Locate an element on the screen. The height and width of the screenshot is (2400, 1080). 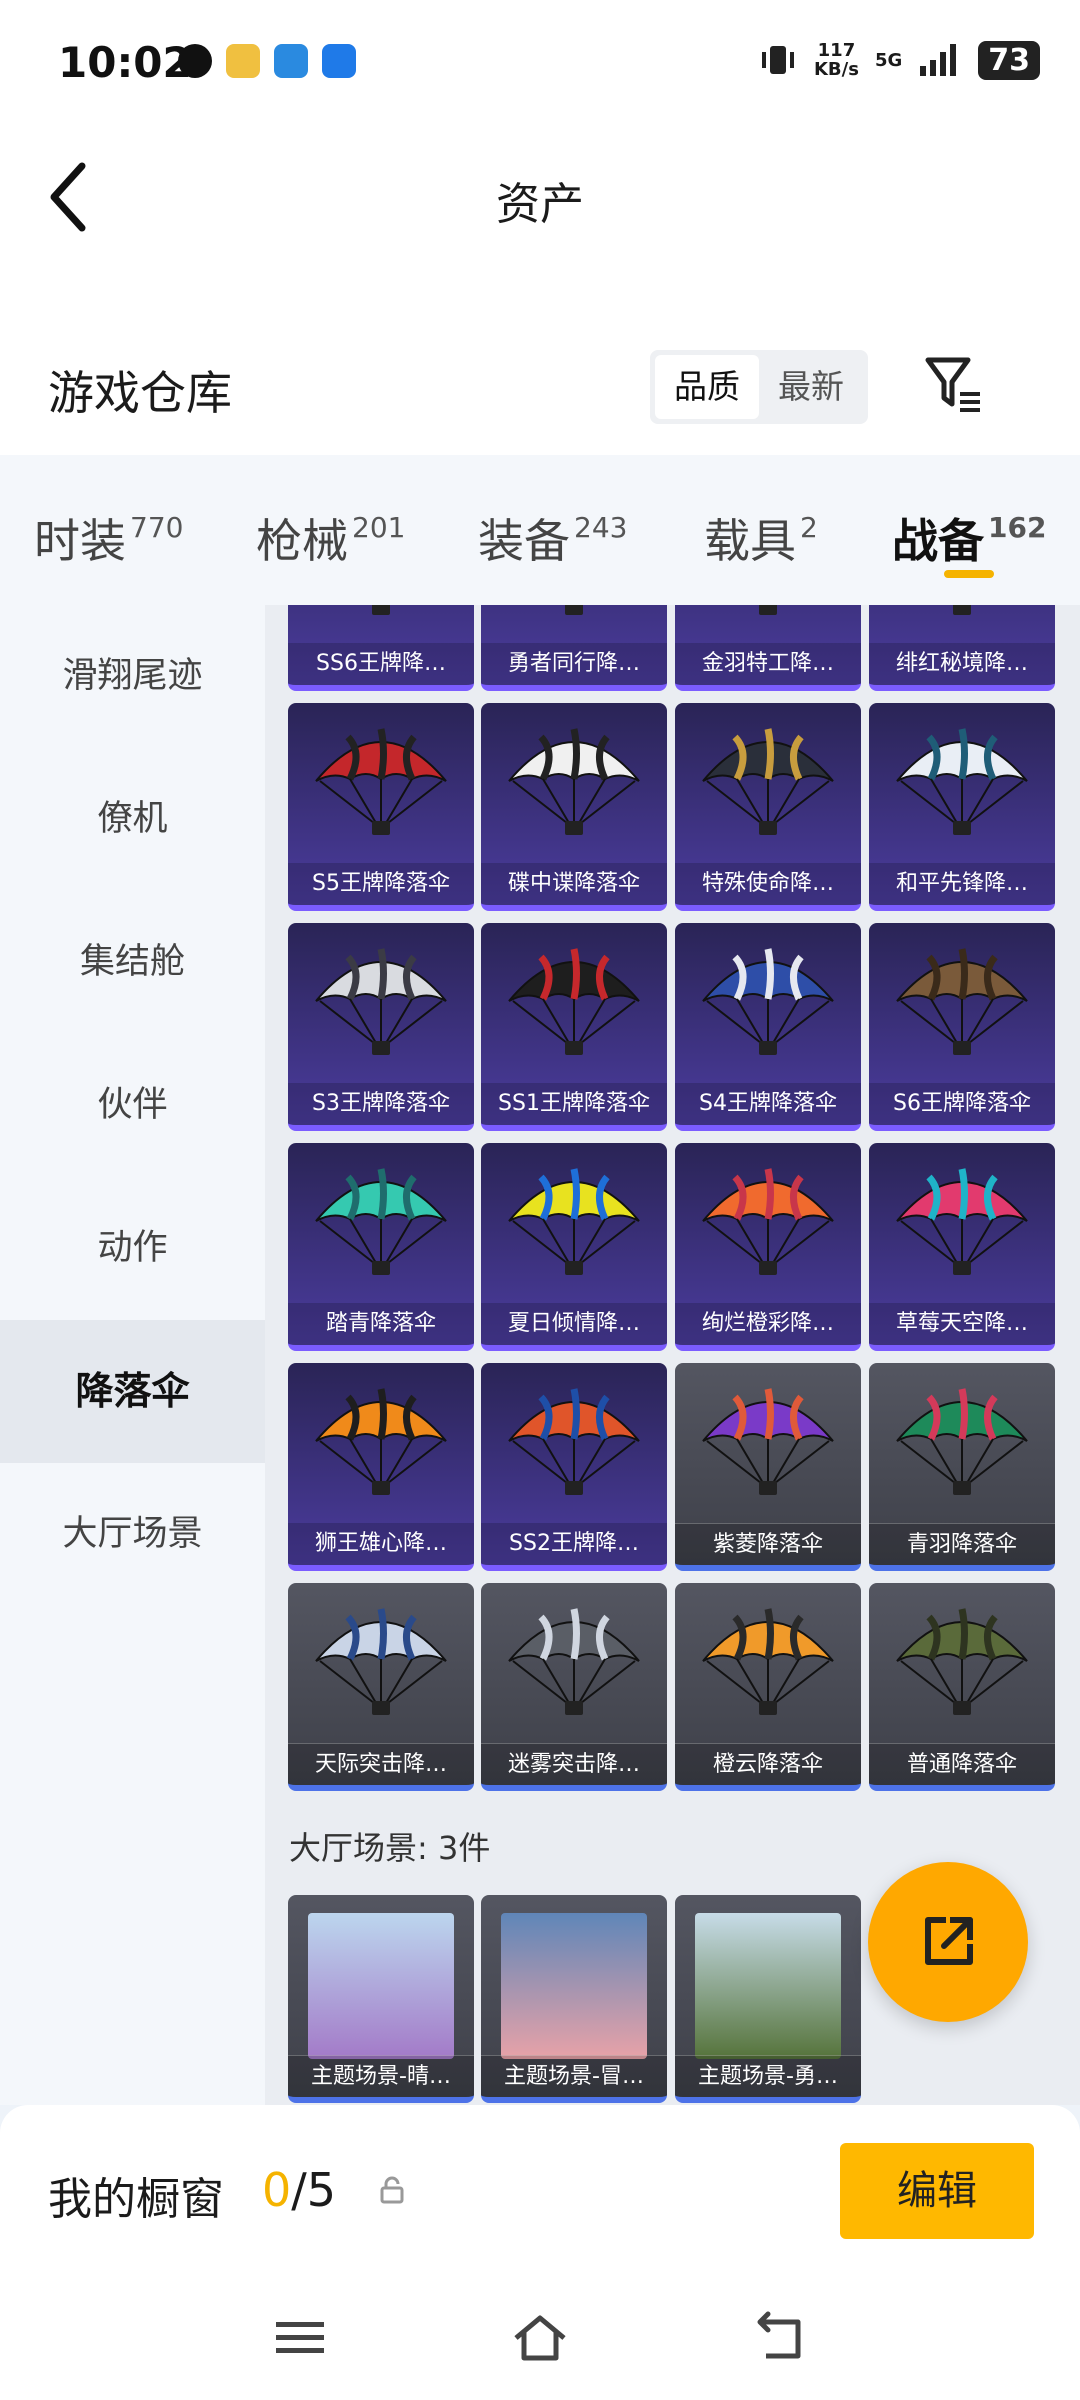
app-notification-icon is located at coordinates (195, 61).